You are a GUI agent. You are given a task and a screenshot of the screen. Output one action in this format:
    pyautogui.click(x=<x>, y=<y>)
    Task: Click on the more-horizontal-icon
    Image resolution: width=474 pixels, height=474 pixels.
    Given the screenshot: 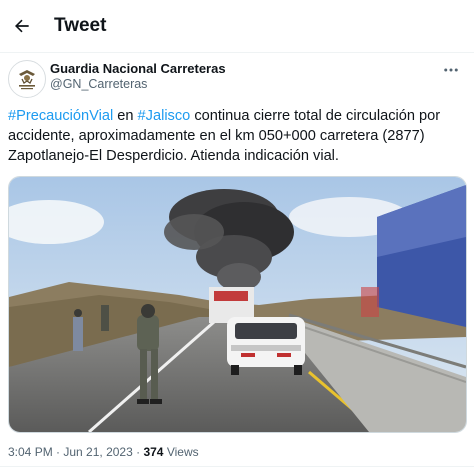 What is the action you would take?
    pyautogui.click(x=451, y=70)
    